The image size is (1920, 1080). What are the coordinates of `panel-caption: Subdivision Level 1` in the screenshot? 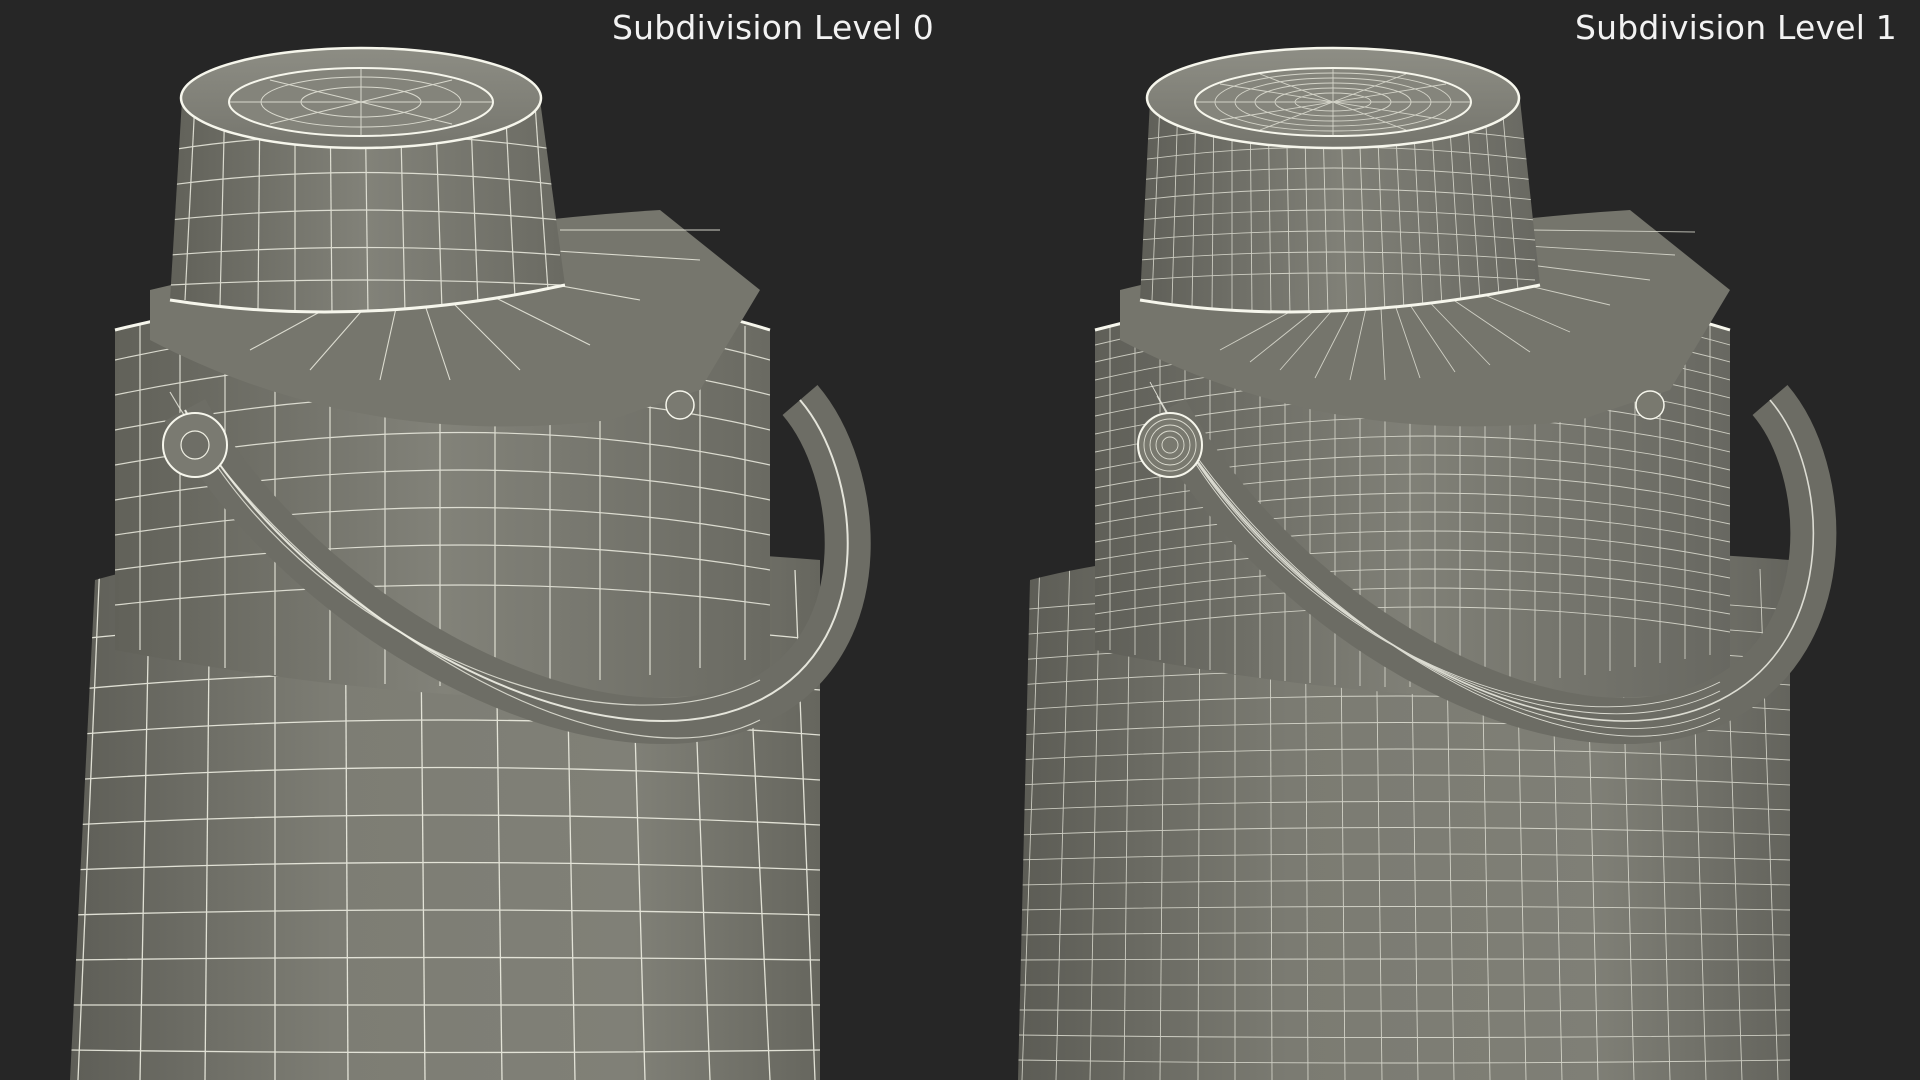 It's located at (1736, 27).